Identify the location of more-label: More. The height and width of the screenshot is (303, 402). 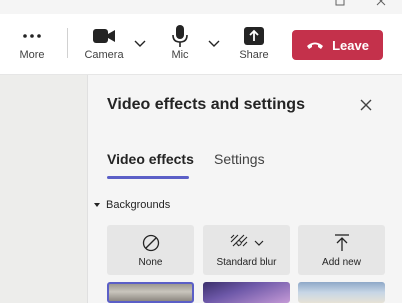
(32, 55).